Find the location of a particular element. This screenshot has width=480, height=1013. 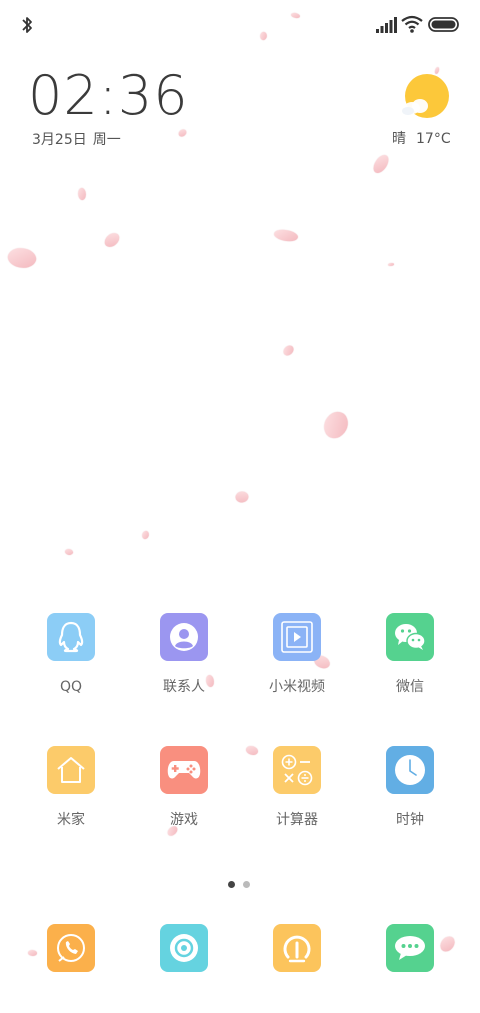

weather-temperature: 17°C is located at coordinates (433, 139).